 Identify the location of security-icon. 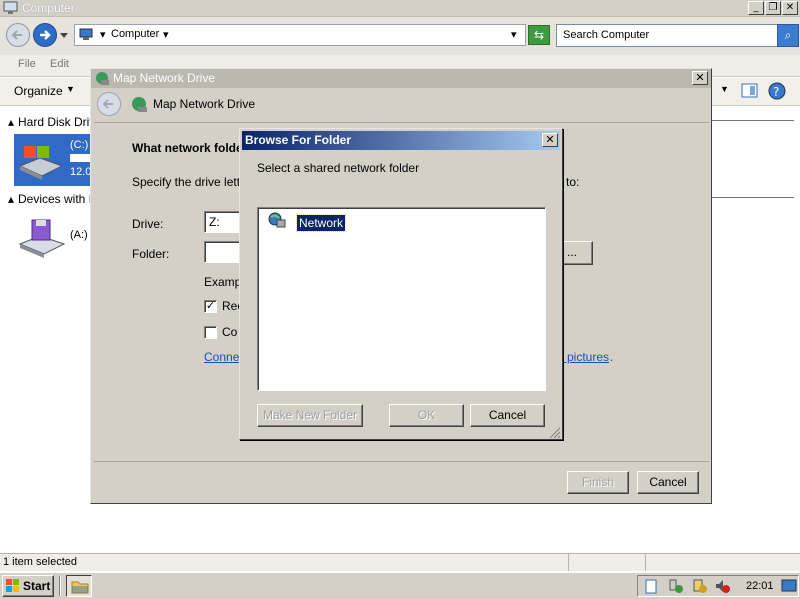
(700, 586).